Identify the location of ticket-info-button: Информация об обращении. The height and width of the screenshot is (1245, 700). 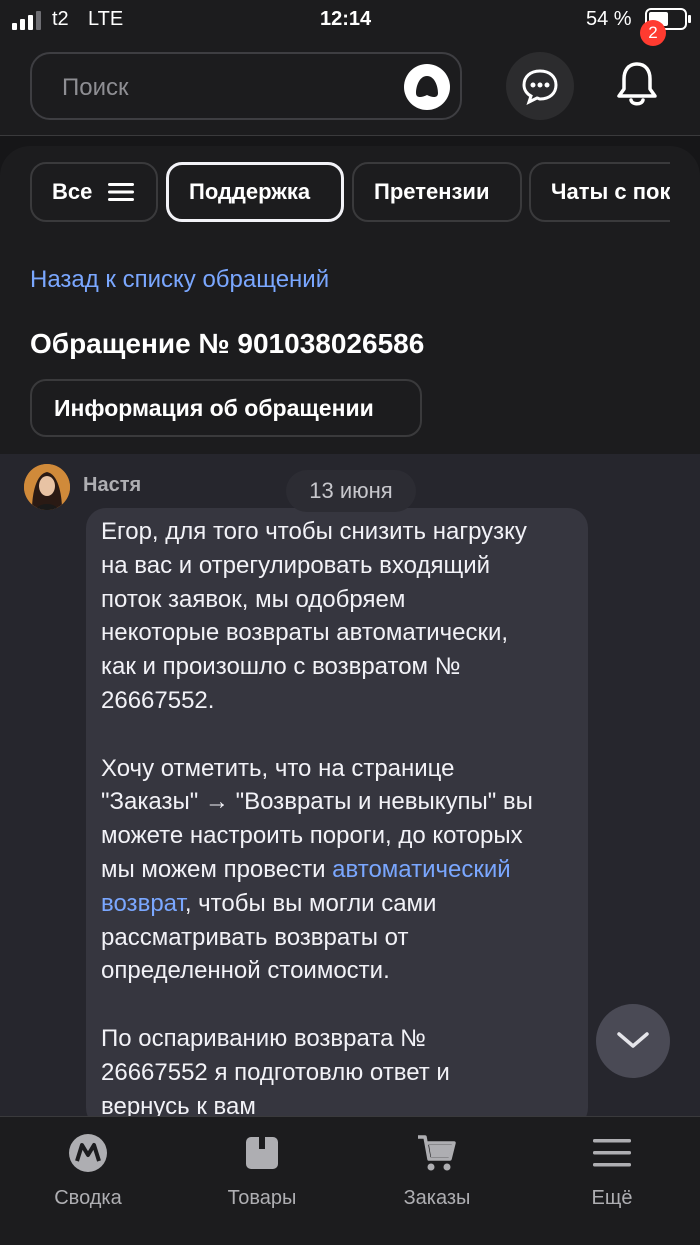
(226, 408).